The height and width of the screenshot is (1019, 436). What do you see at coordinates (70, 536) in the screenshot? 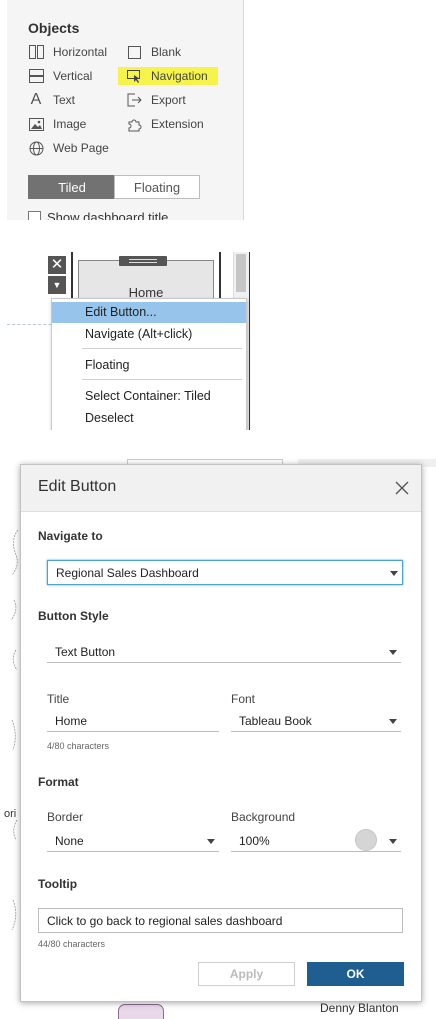
I see `navigate-to-label: Navigate to` at bounding box center [70, 536].